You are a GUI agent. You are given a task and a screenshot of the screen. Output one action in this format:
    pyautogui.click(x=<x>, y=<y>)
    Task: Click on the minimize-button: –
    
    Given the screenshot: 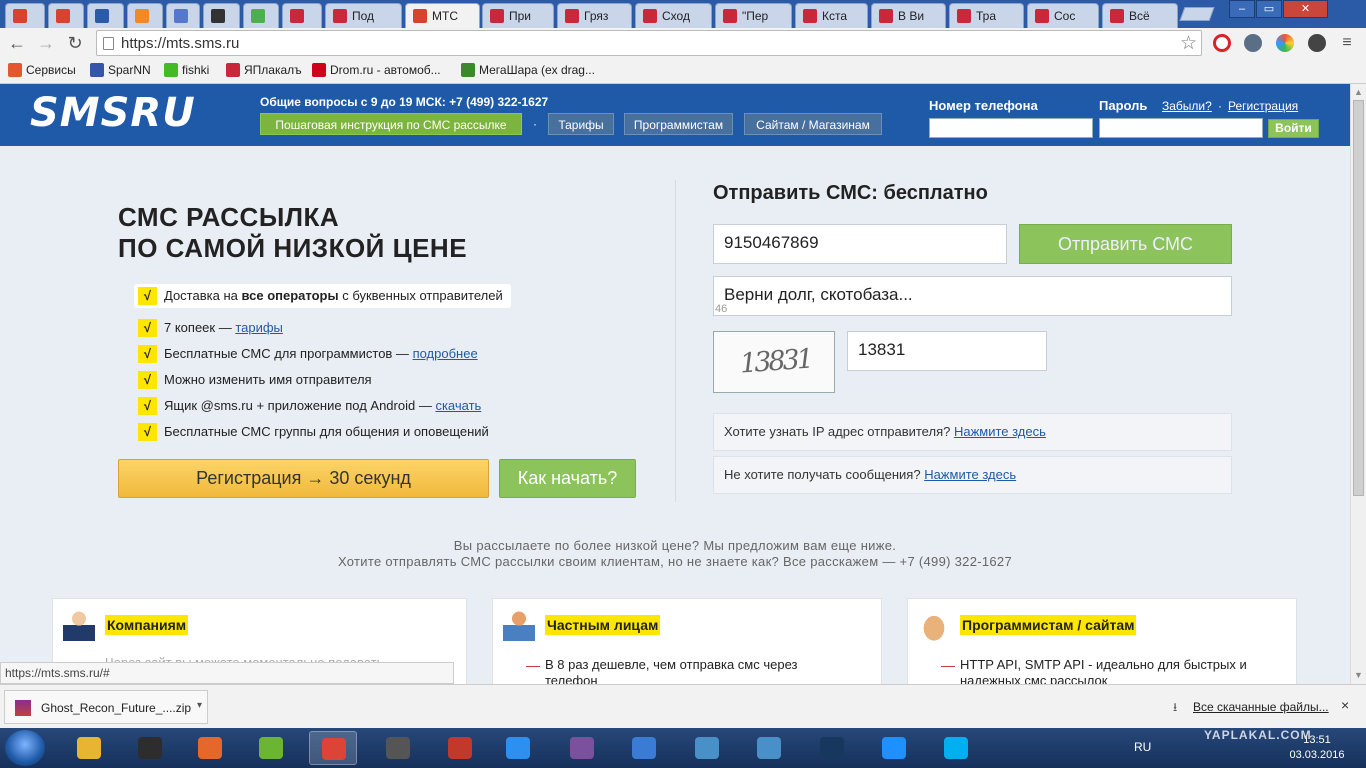 What is the action you would take?
    pyautogui.click(x=1242, y=9)
    